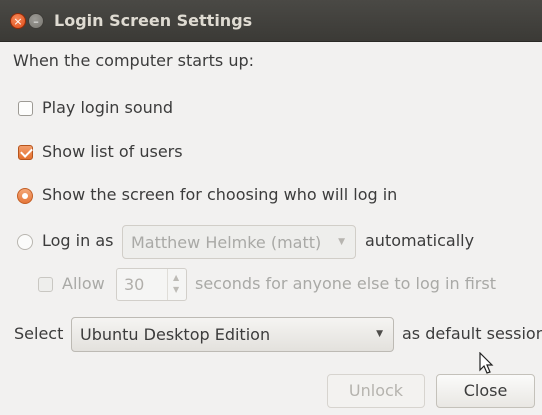 This screenshot has height=415, width=542. Describe the element at coordinates (420, 240) in the screenshot. I see `automatically-label: automatically` at that location.